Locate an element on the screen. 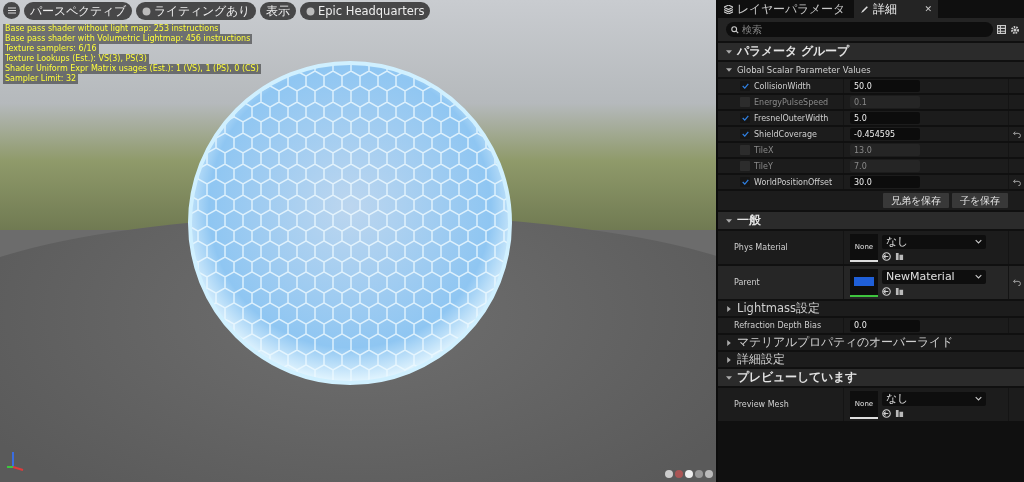 This screenshot has width=1024, height=482. asset-dropdown: NewMaterial is located at coordinates (934, 276).